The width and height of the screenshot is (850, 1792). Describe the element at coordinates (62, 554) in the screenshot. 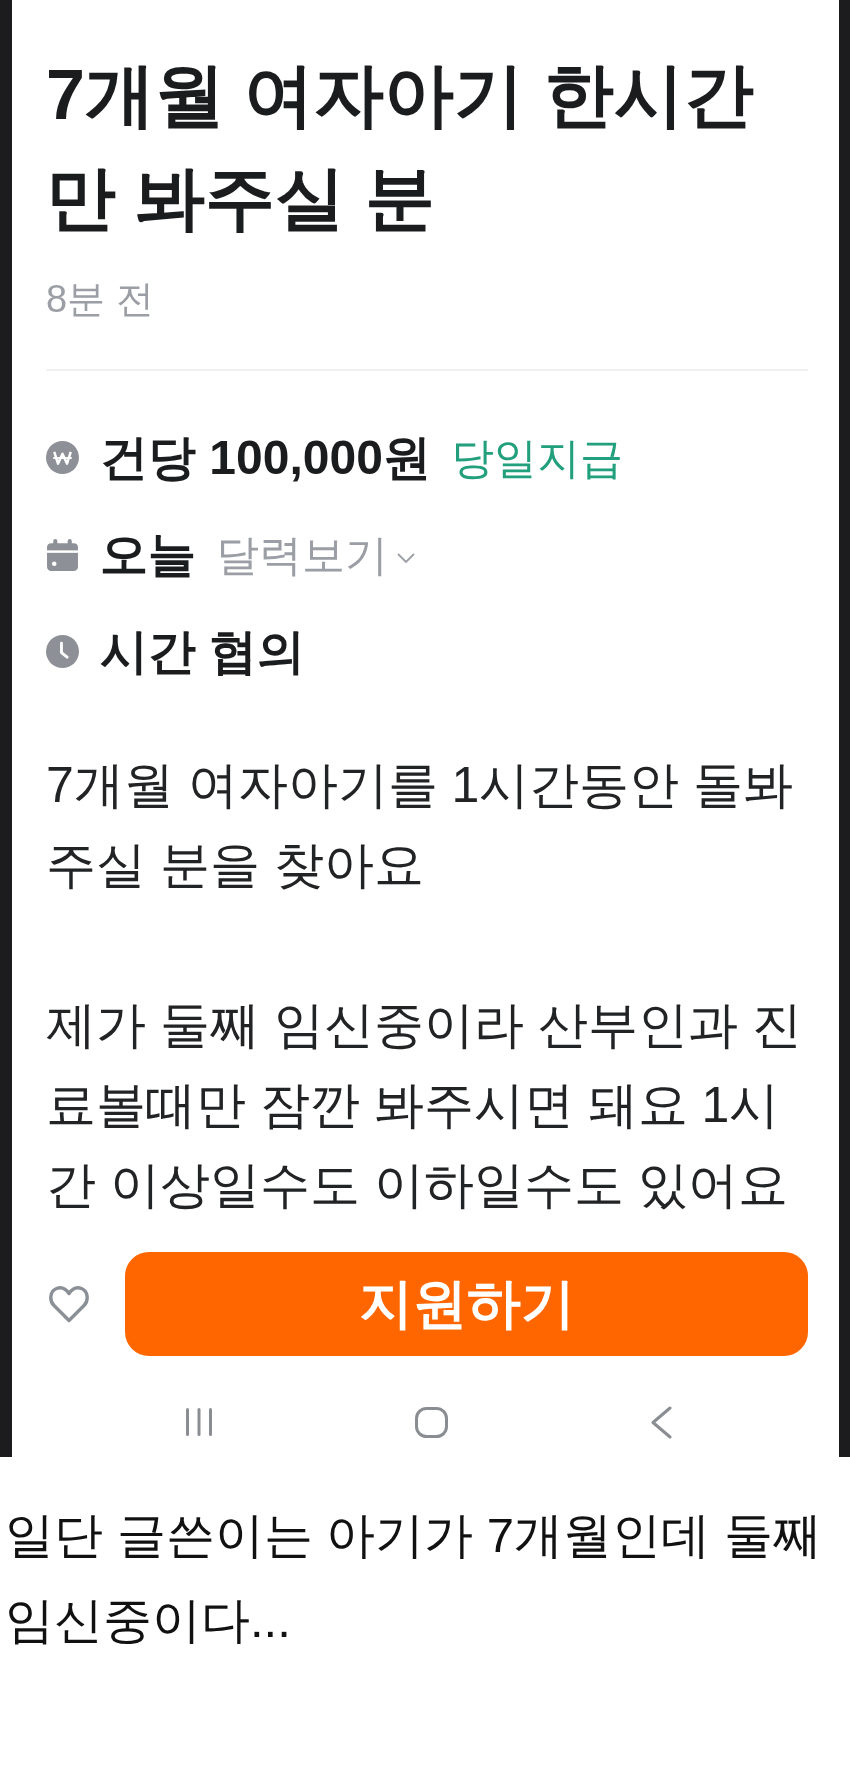

I see `calendar-icon` at that location.